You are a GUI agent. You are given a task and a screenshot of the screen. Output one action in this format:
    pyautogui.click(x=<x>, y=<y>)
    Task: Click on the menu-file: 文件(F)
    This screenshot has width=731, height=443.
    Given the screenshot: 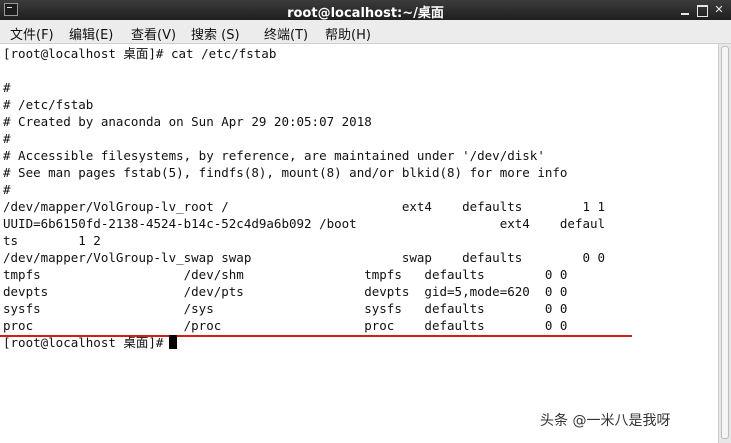 What is the action you would take?
    pyautogui.click(x=32, y=33)
    